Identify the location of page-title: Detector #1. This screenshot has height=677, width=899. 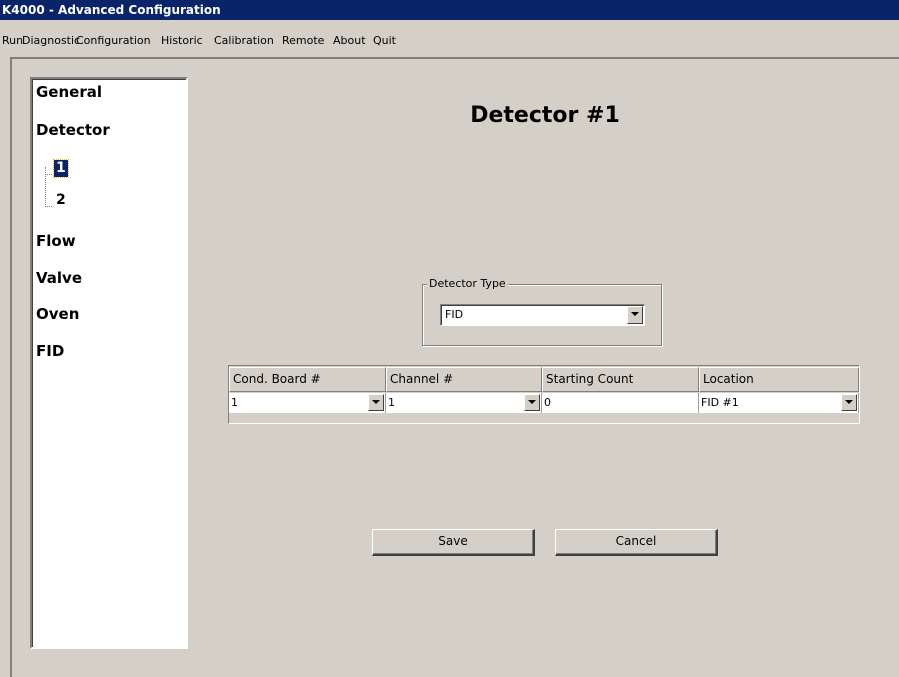
(545, 115).